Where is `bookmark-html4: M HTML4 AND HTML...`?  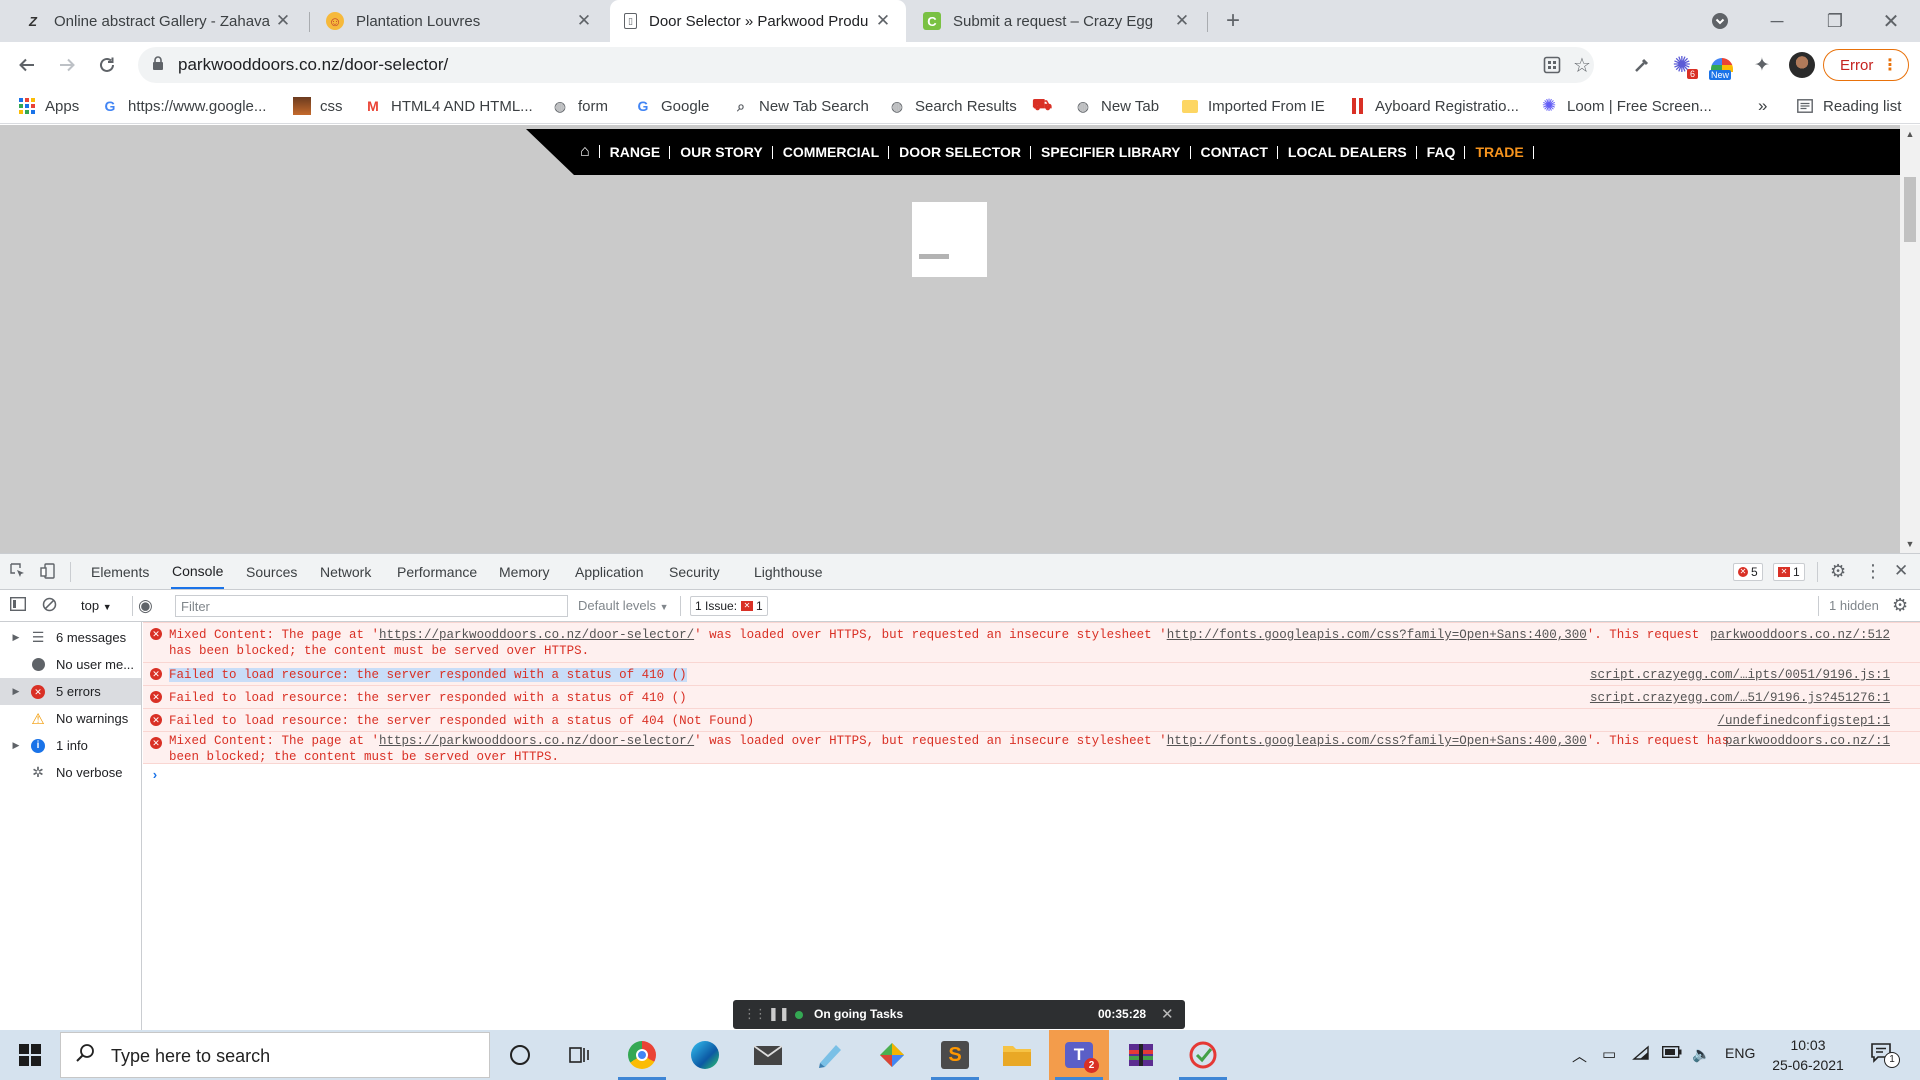
bookmark-html4: M HTML4 AND HTML... is located at coordinates (448, 106).